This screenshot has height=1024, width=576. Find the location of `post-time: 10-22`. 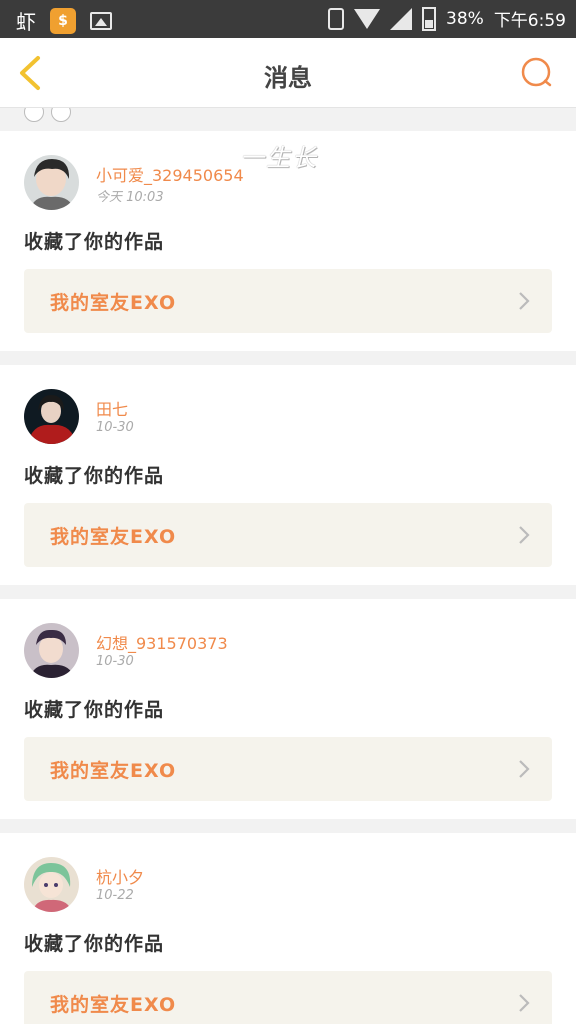

post-time: 10-22 is located at coordinates (115, 895).